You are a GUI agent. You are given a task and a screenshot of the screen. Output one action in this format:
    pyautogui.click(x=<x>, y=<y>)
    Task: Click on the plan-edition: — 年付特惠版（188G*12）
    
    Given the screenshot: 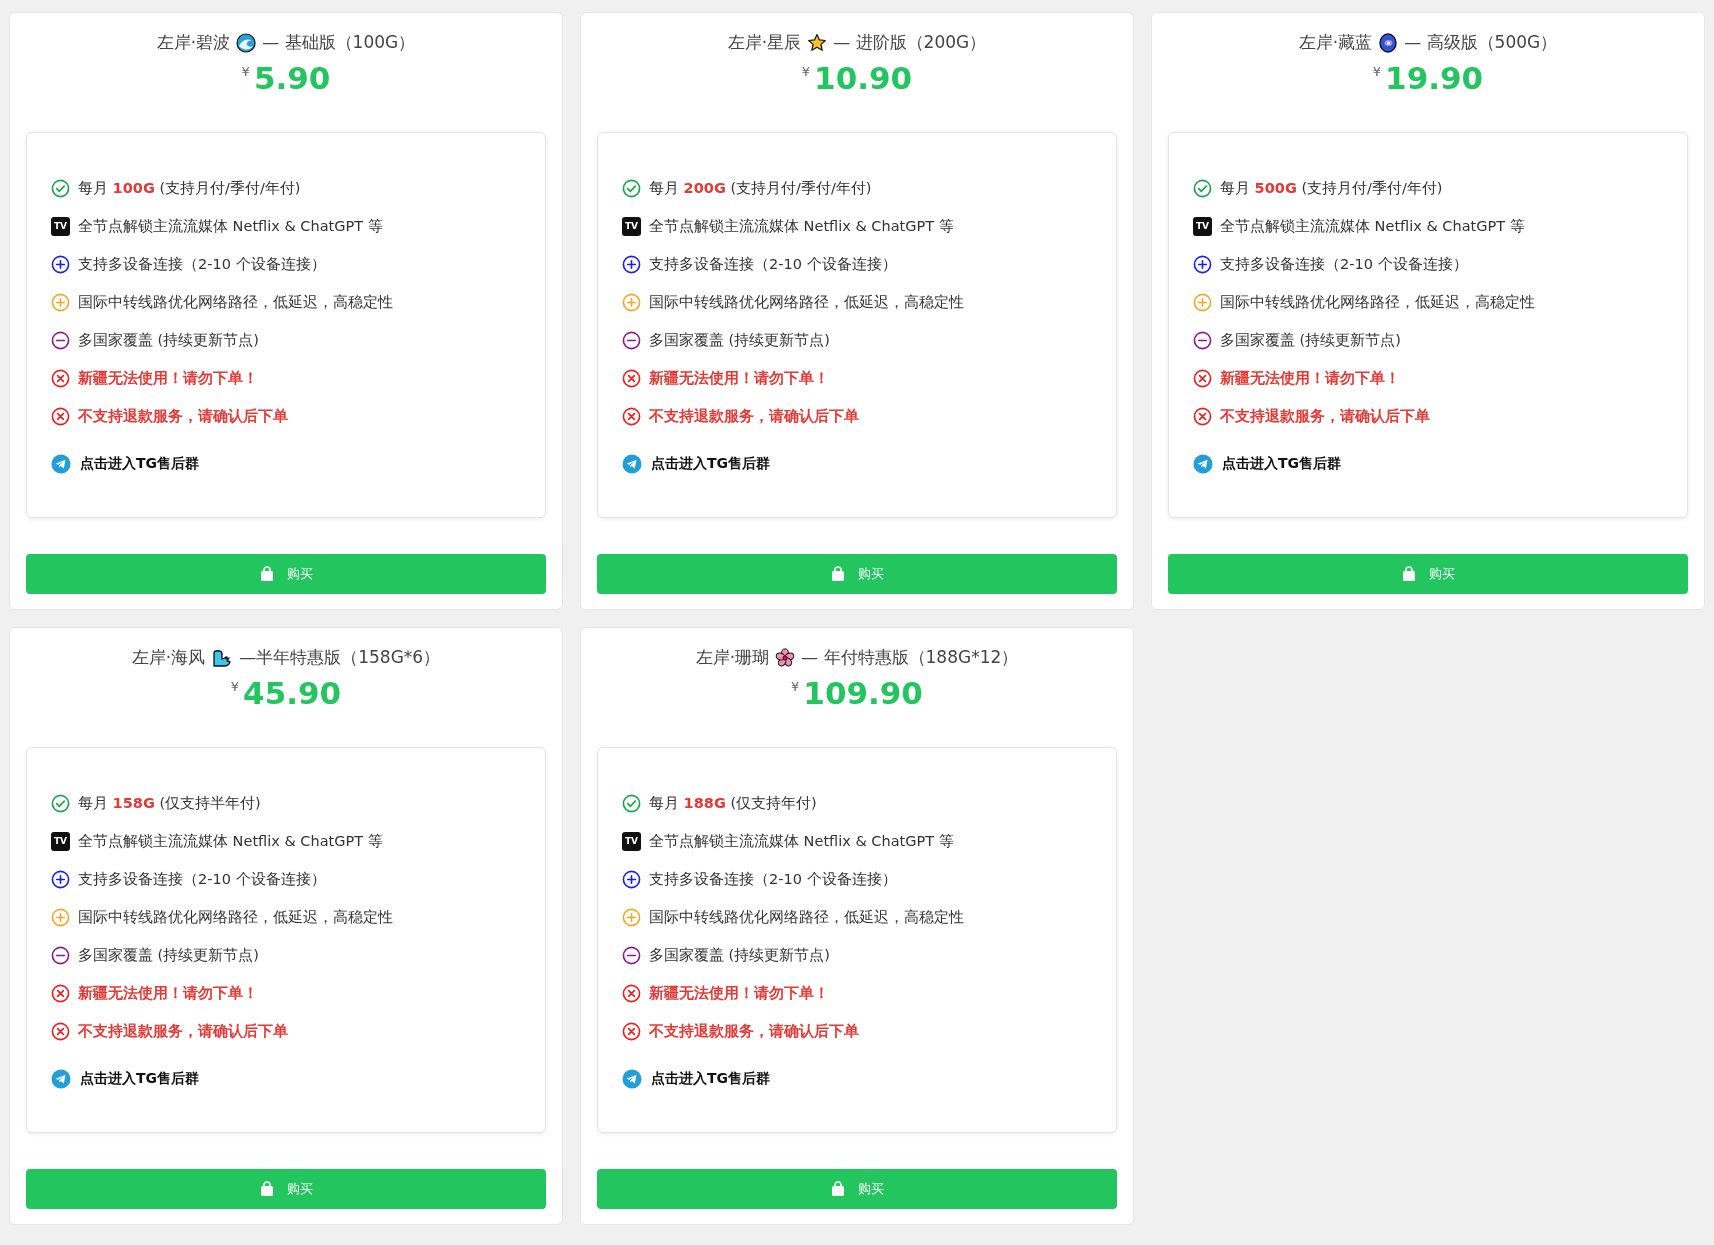 What is the action you would take?
    pyautogui.click(x=910, y=657)
    